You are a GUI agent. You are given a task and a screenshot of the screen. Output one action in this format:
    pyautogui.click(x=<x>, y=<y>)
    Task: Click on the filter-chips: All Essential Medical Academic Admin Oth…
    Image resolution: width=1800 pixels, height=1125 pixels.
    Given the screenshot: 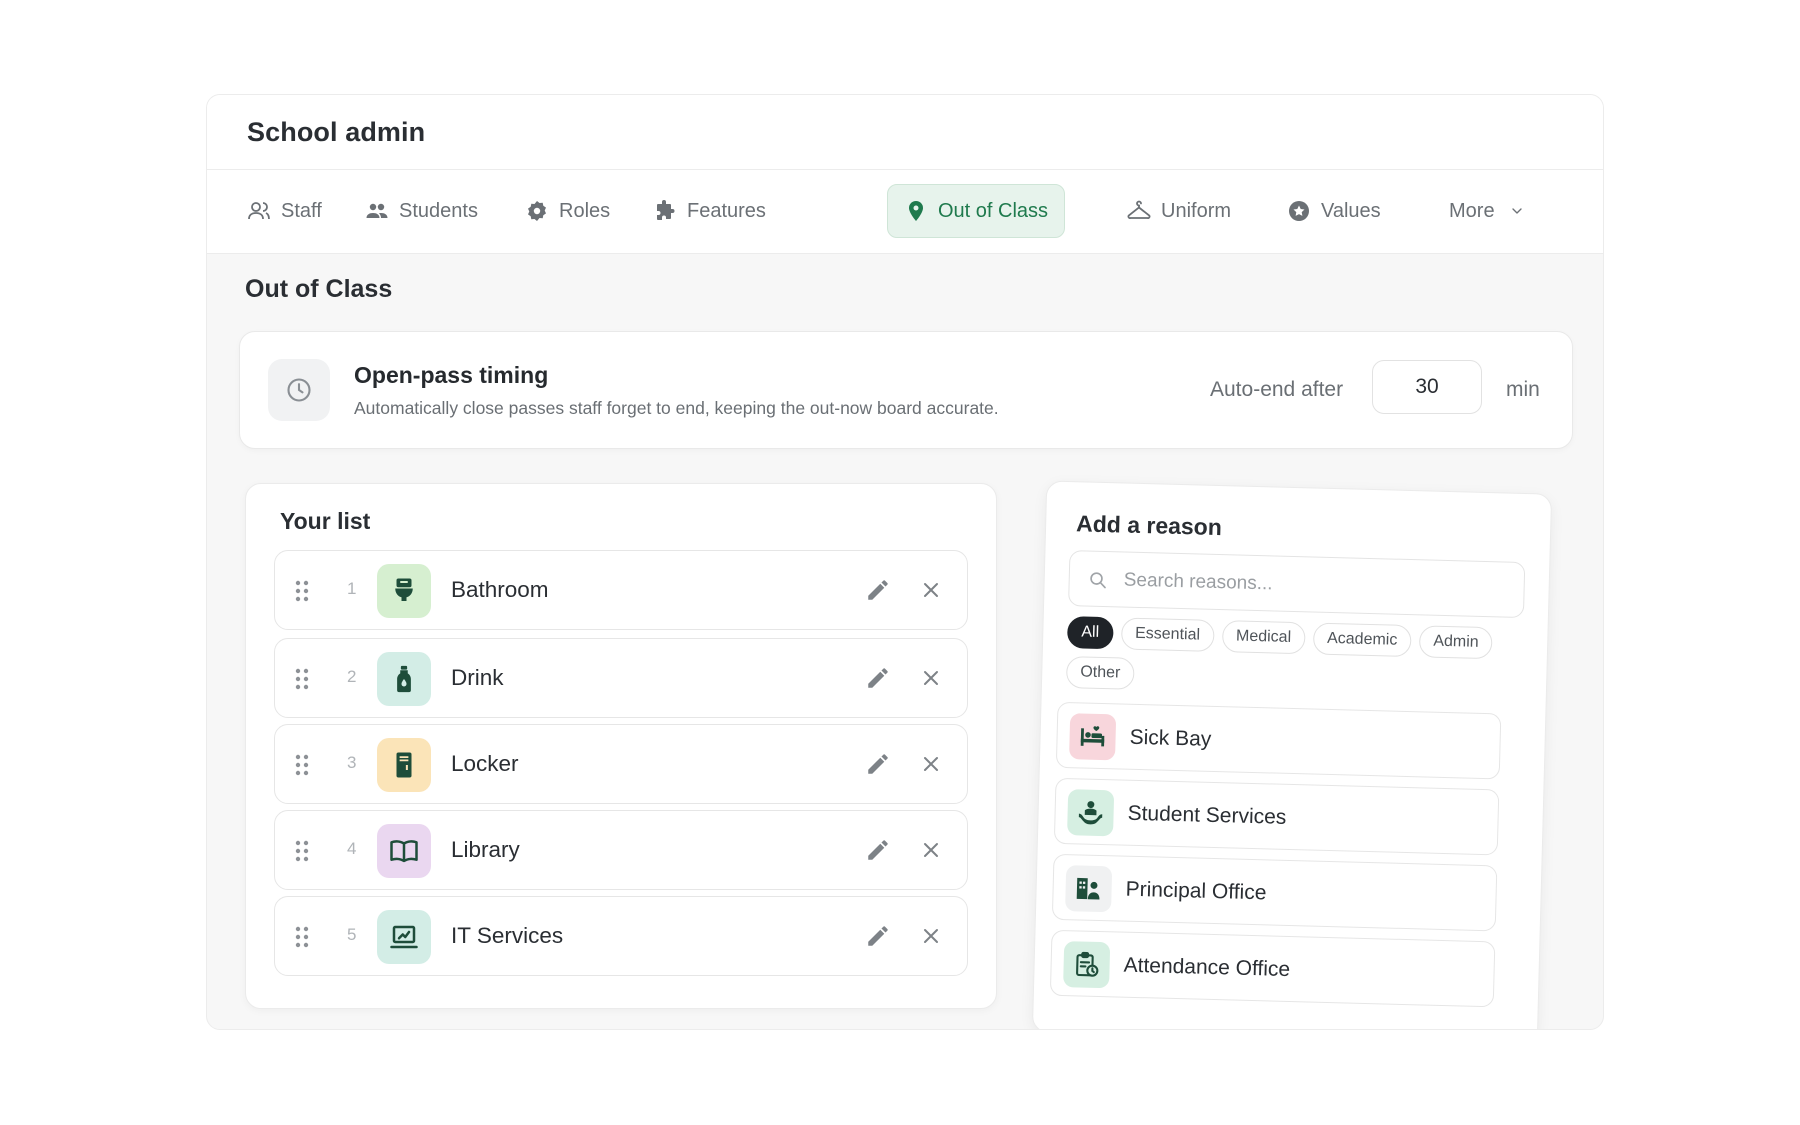 What is the action you would take?
    pyautogui.click(x=1296, y=658)
    